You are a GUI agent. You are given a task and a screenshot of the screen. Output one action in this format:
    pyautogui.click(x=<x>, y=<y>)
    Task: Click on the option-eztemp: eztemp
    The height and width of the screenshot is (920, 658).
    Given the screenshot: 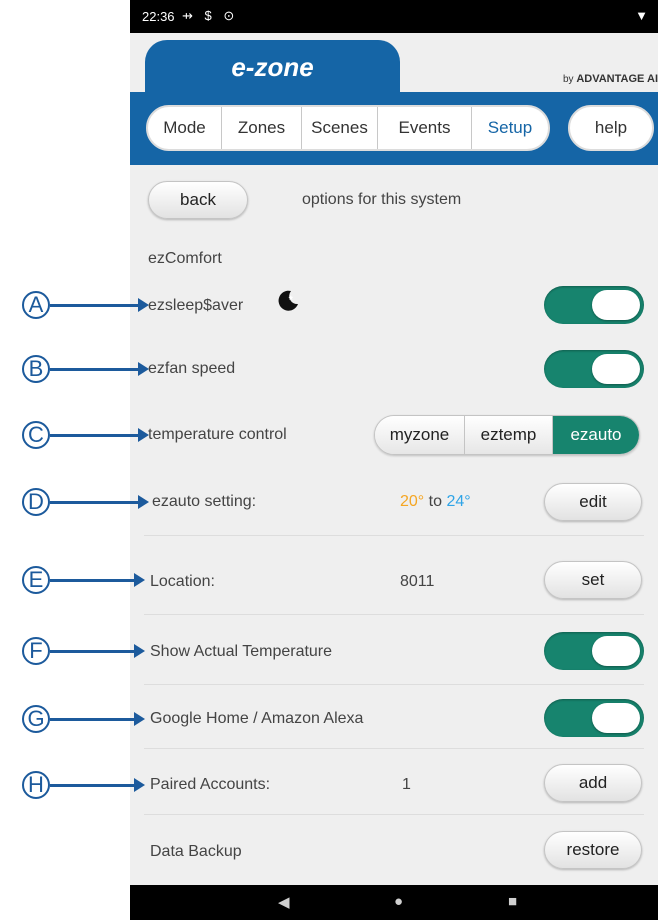 What is the action you would take?
    pyautogui.click(x=509, y=435)
    